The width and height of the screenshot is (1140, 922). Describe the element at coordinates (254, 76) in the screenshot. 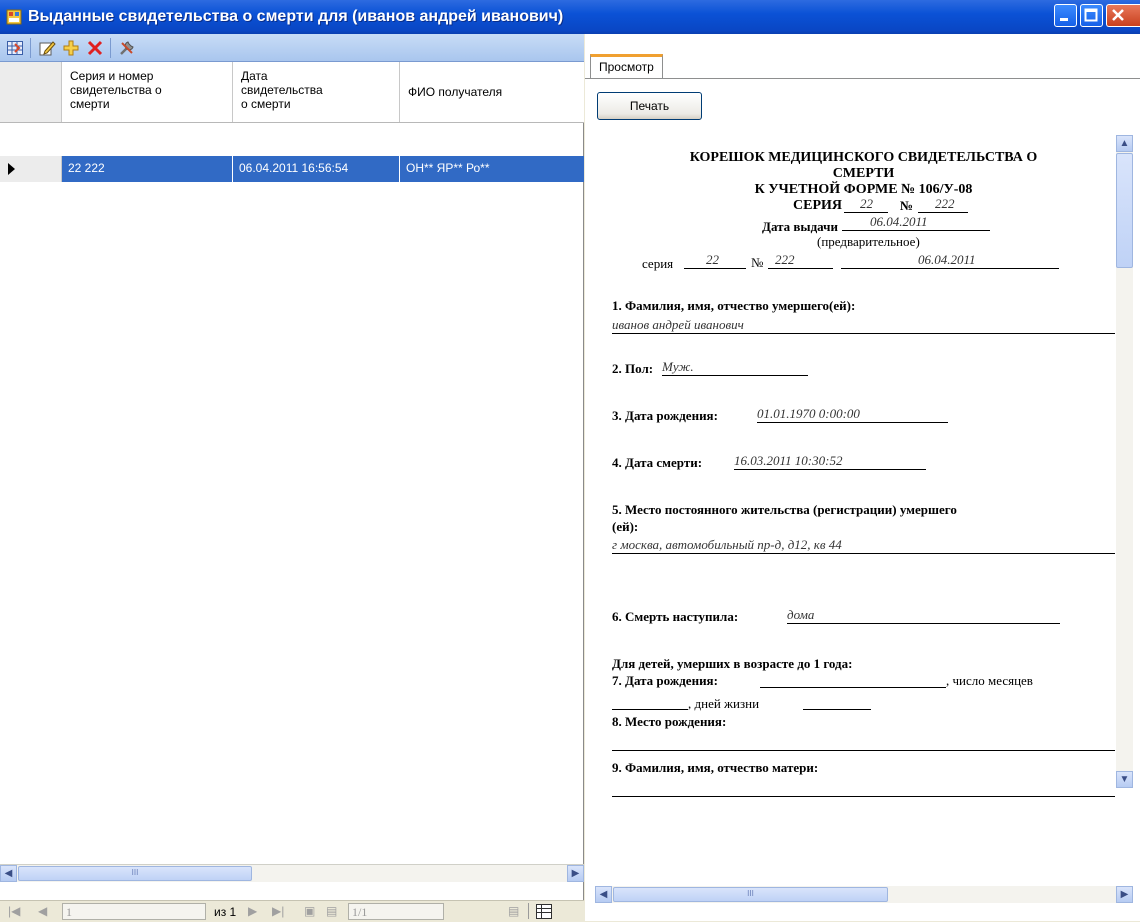

I see `header-line: Дата` at that location.